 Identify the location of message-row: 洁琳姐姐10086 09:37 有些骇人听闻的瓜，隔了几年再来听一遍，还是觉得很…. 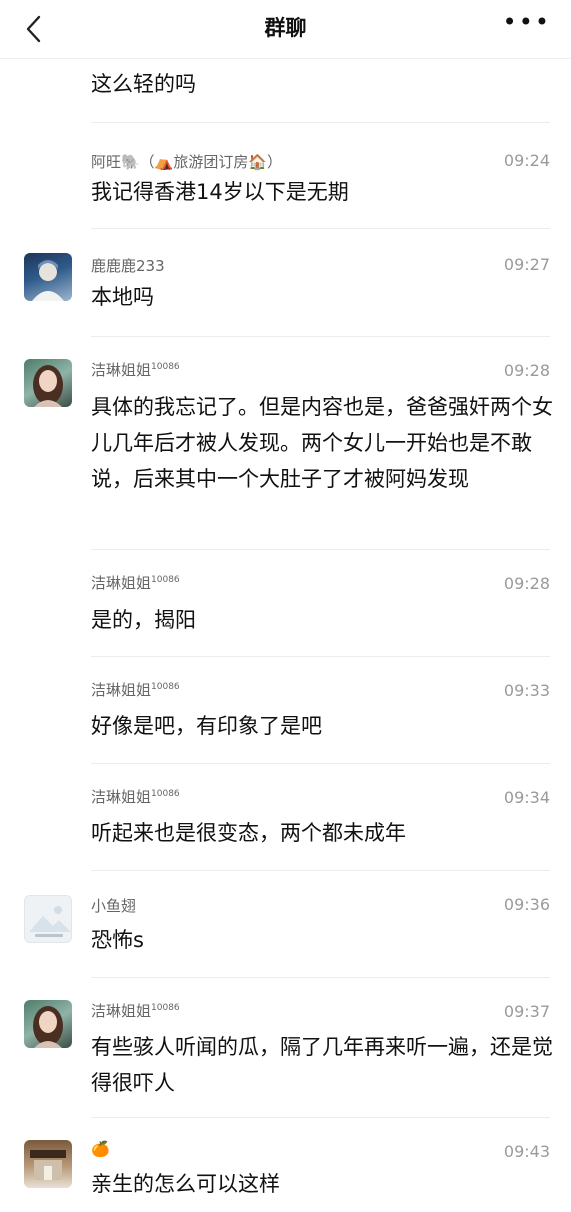
(285, 1048).